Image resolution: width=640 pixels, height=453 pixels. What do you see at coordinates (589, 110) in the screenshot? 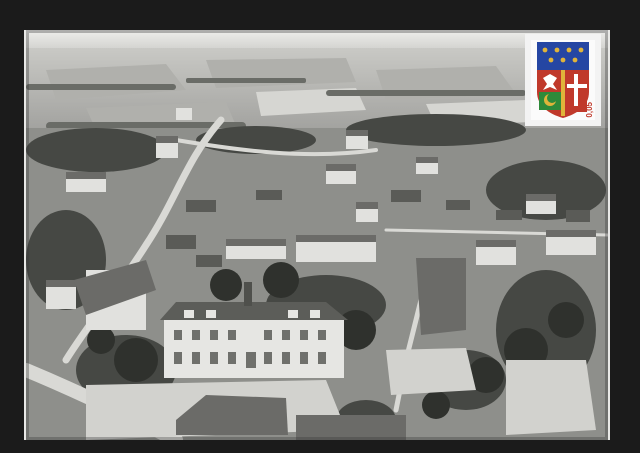
I see `stamp-value: 0,05` at bounding box center [589, 110].